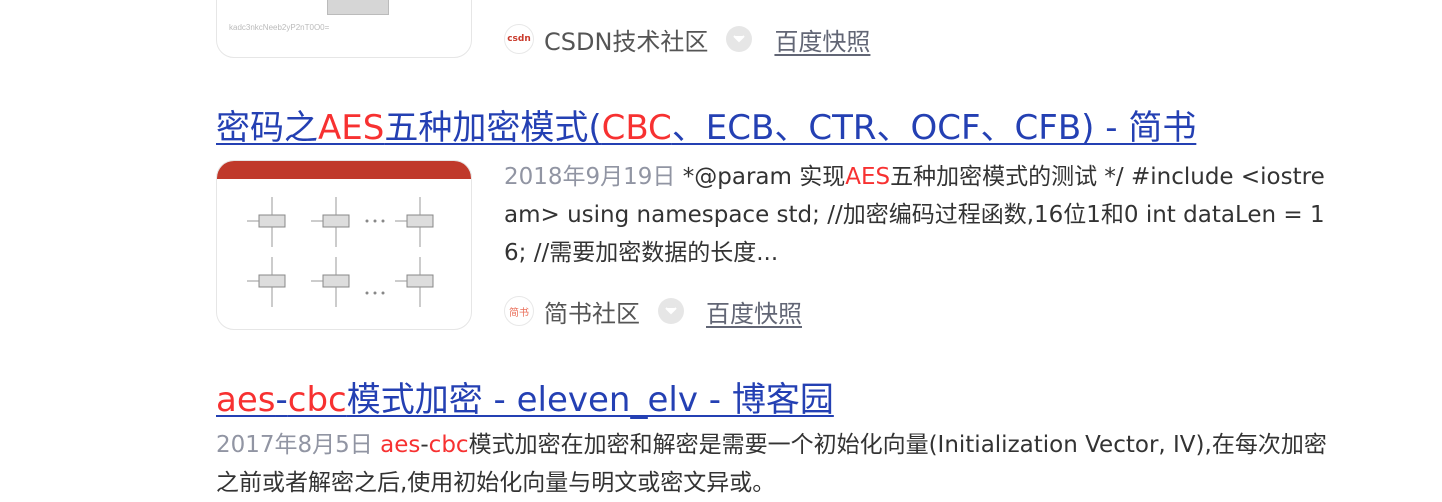 The image size is (1442, 502). Describe the element at coordinates (281, 400) in the screenshot. I see `title-text: -` at that location.